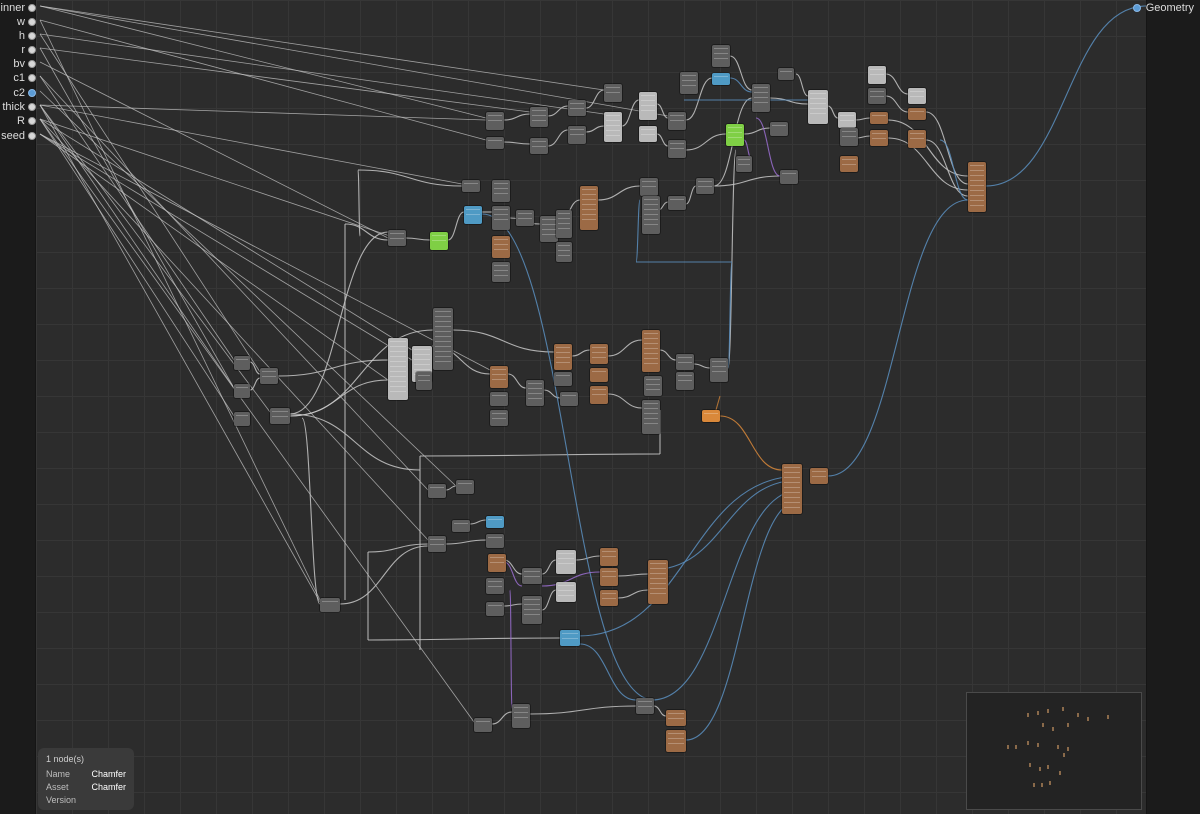 The width and height of the screenshot is (1200, 814). Describe the element at coordinates (18, 64) in the screenshot. I see `input-port-bv: bv` at that location.